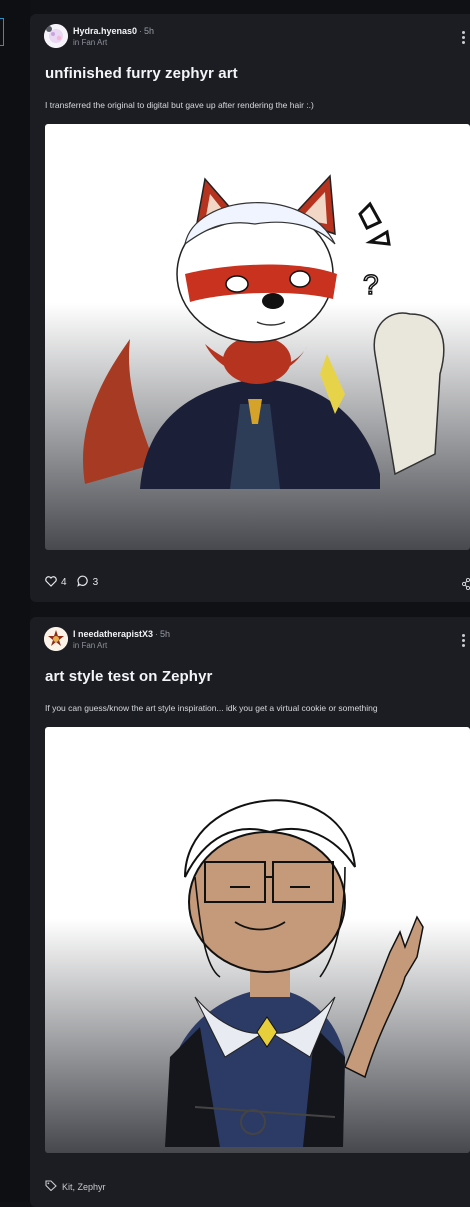 The width and height of the screenshot is (470, 1207). I want to click on comment-icon, so click(82, 582).